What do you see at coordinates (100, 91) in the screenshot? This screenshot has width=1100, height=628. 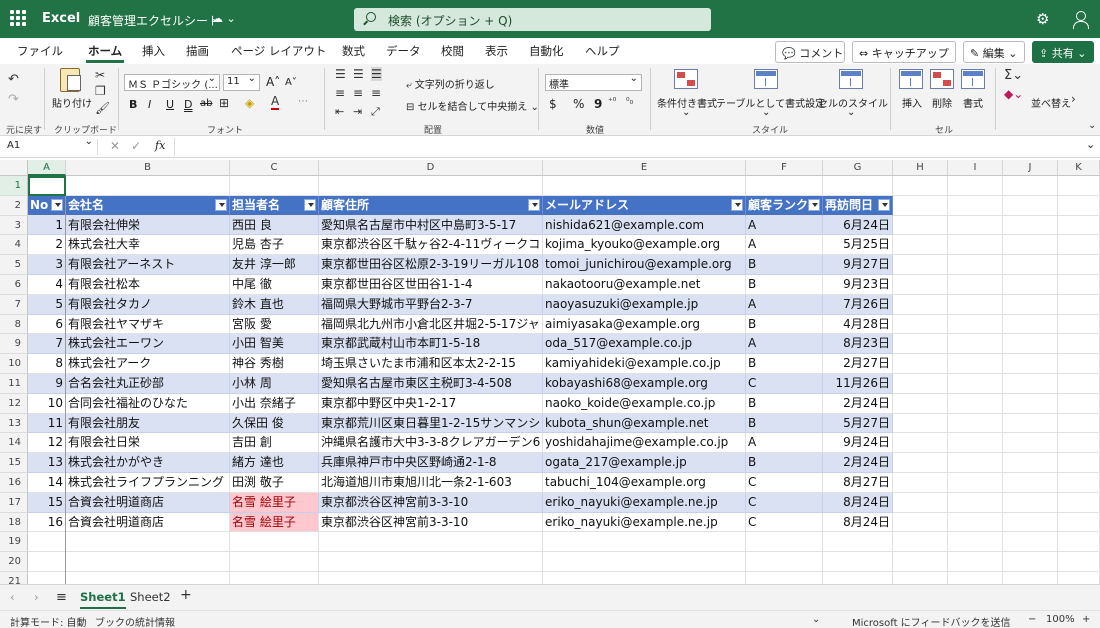 I see `copy-icon: ❐` at bounding box center [100, 91].